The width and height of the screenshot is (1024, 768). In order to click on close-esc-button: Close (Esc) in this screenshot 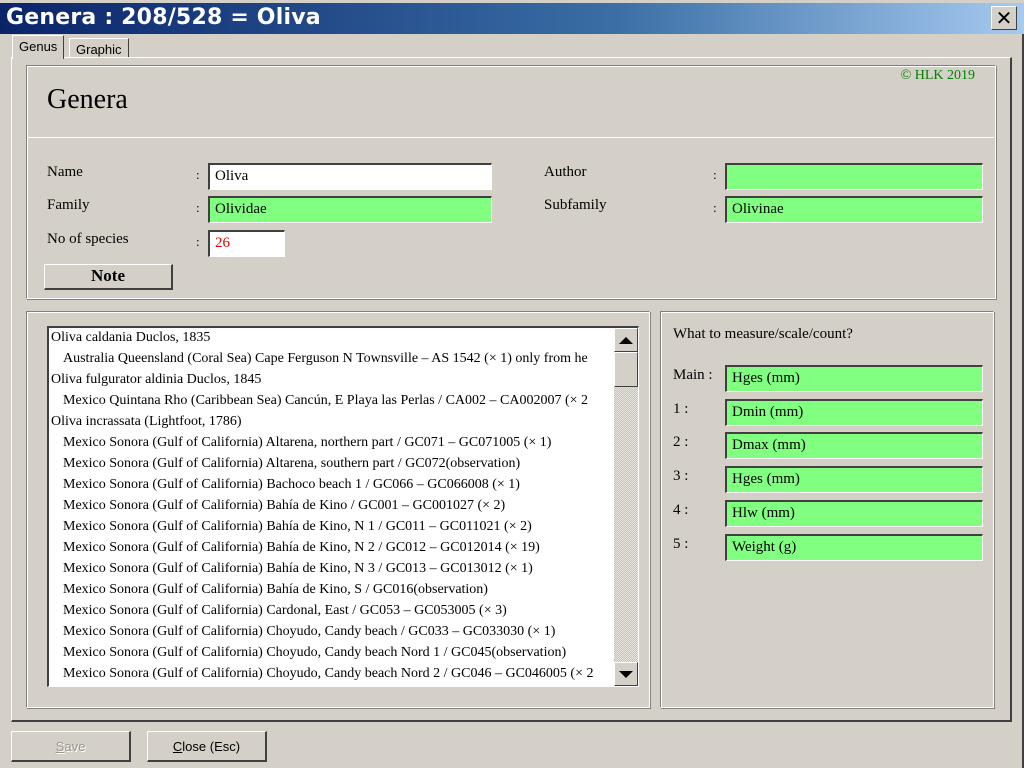, I will do `click(207, 746)`.